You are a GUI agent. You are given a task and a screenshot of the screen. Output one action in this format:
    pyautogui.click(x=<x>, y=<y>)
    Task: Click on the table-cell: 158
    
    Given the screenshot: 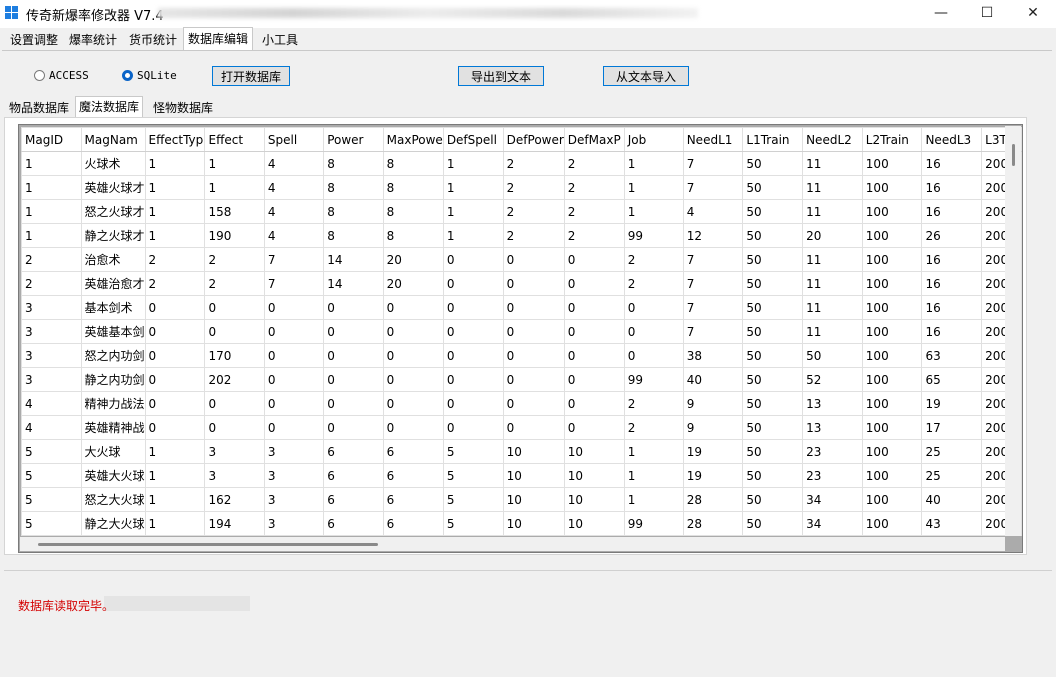 What is the action you would take?
    pyautogui.click(x=234, y=211)
    